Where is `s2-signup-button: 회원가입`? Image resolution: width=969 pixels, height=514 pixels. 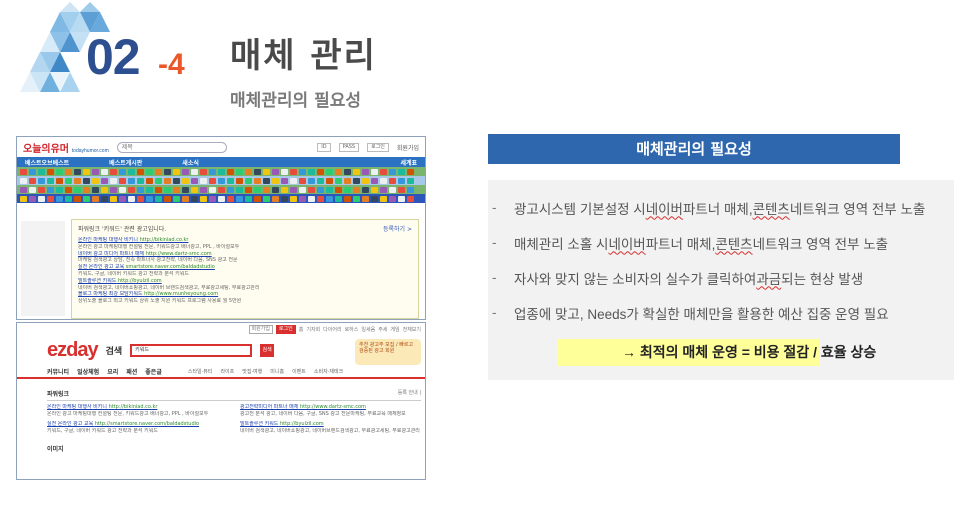
s2-signup-button: 회원가입 is located at coordinates (260, 329).